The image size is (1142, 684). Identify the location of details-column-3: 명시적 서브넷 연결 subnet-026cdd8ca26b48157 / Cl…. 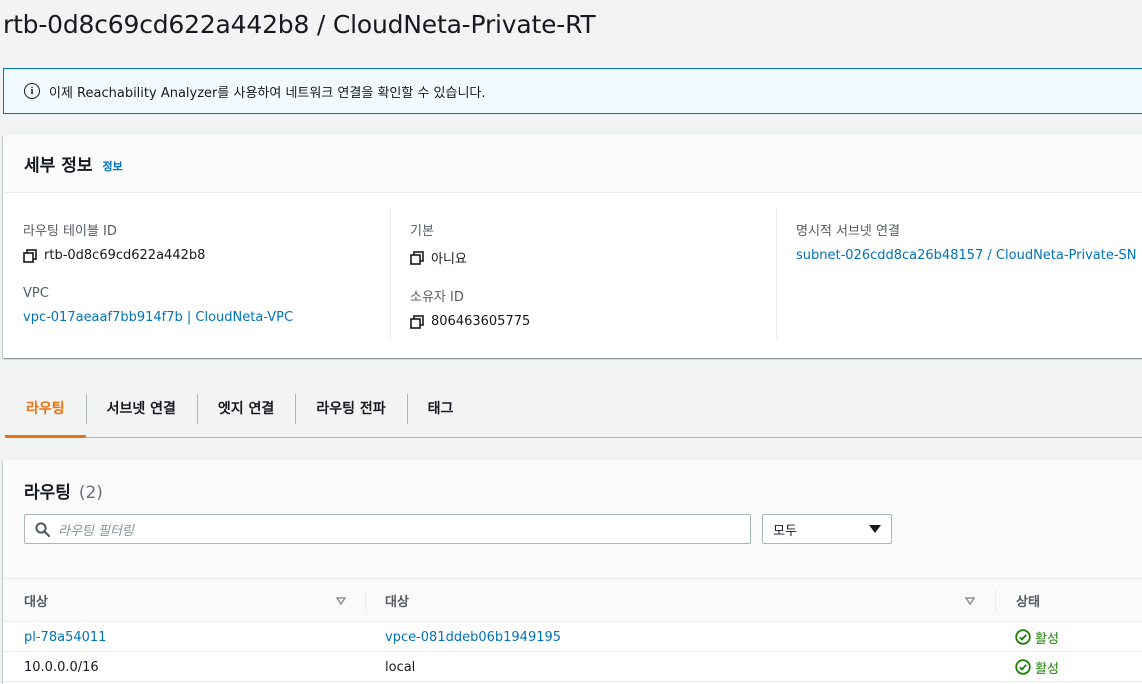
(959, 273).